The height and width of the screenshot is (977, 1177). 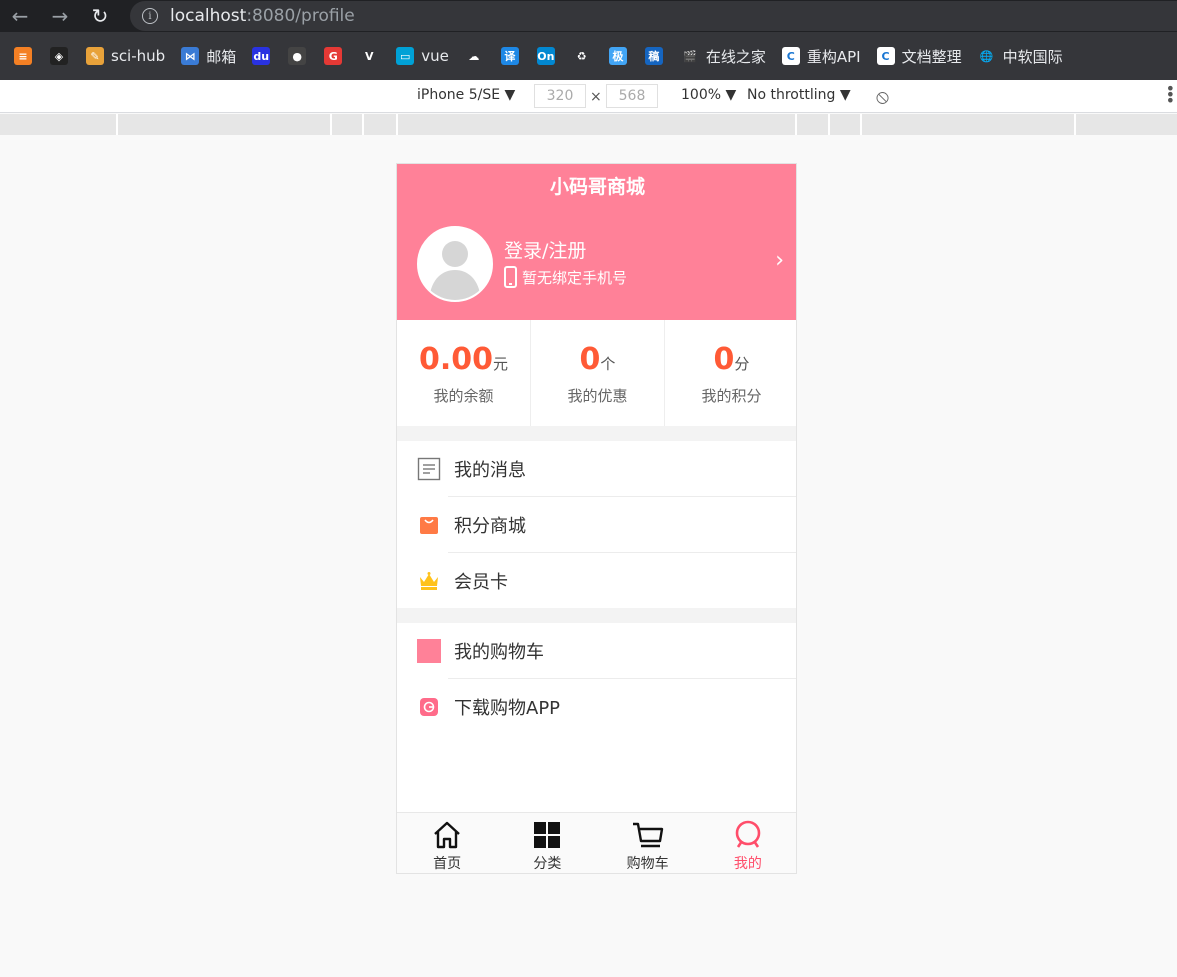 I want to click on phone-binding-status: 暂无绑定手机号, so click(x=565, y=277).